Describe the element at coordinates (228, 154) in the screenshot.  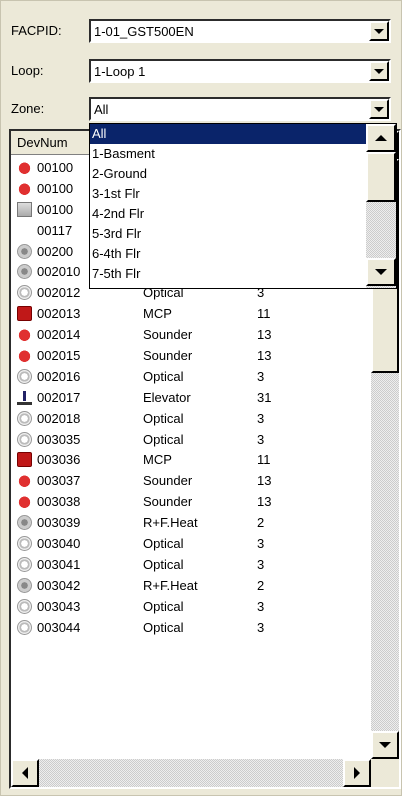
I see `zone-option: 1-Basment` at that location.